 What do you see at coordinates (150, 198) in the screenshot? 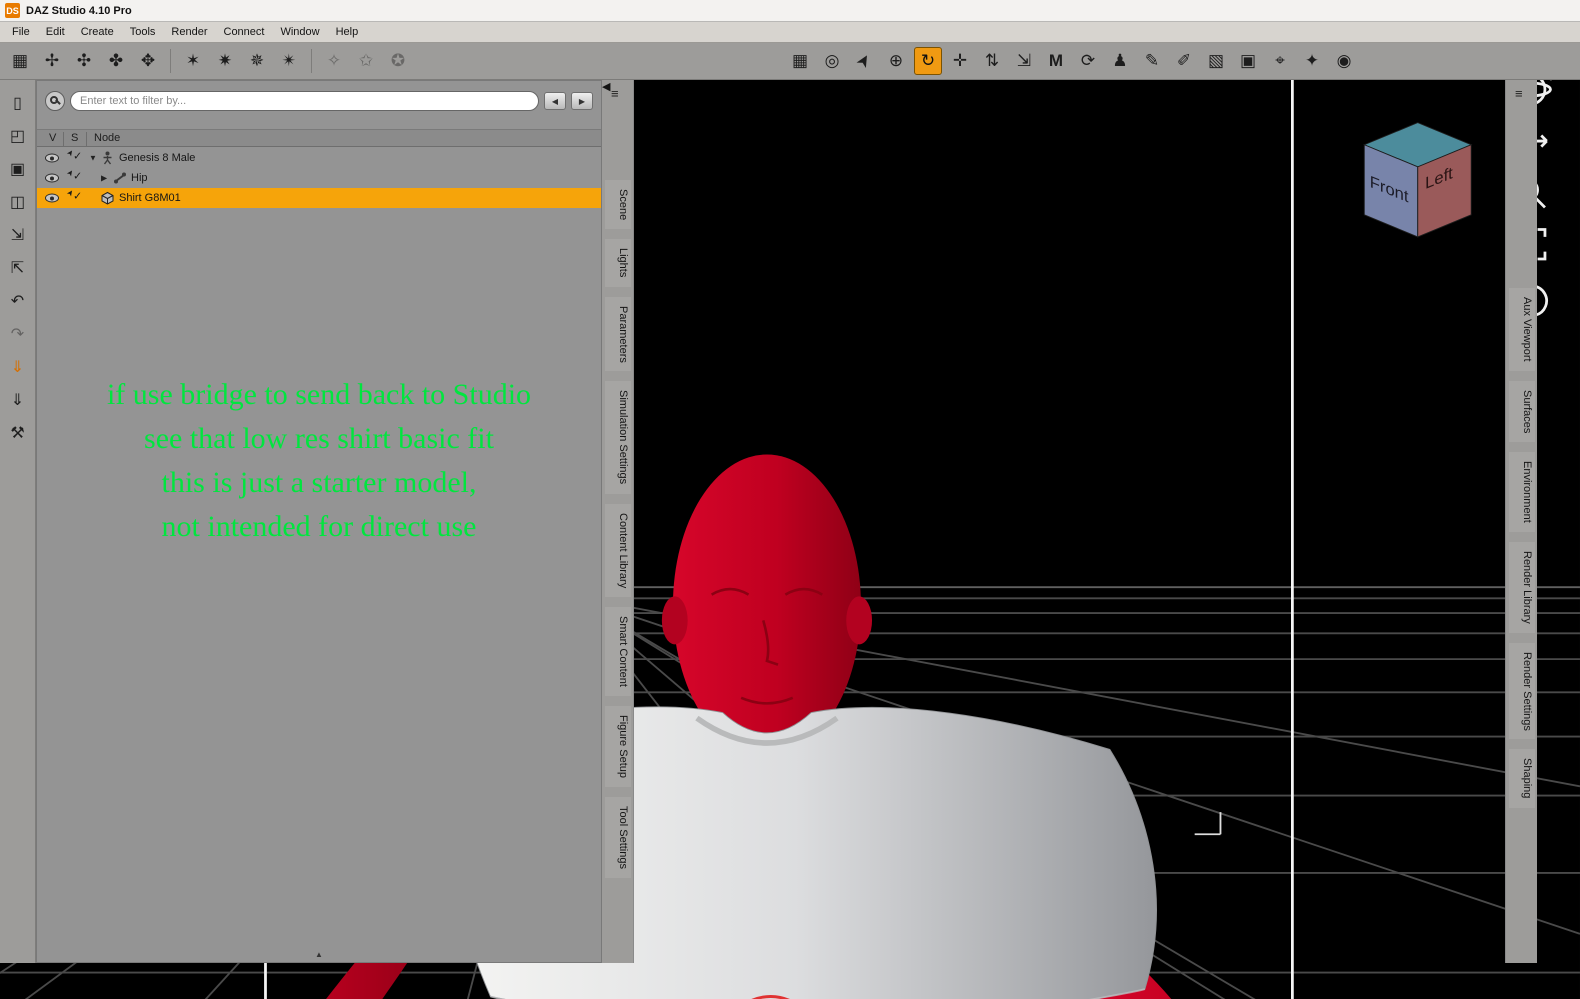
I see `node-label: Shirt G8M01` at bounding box center [150, 198].